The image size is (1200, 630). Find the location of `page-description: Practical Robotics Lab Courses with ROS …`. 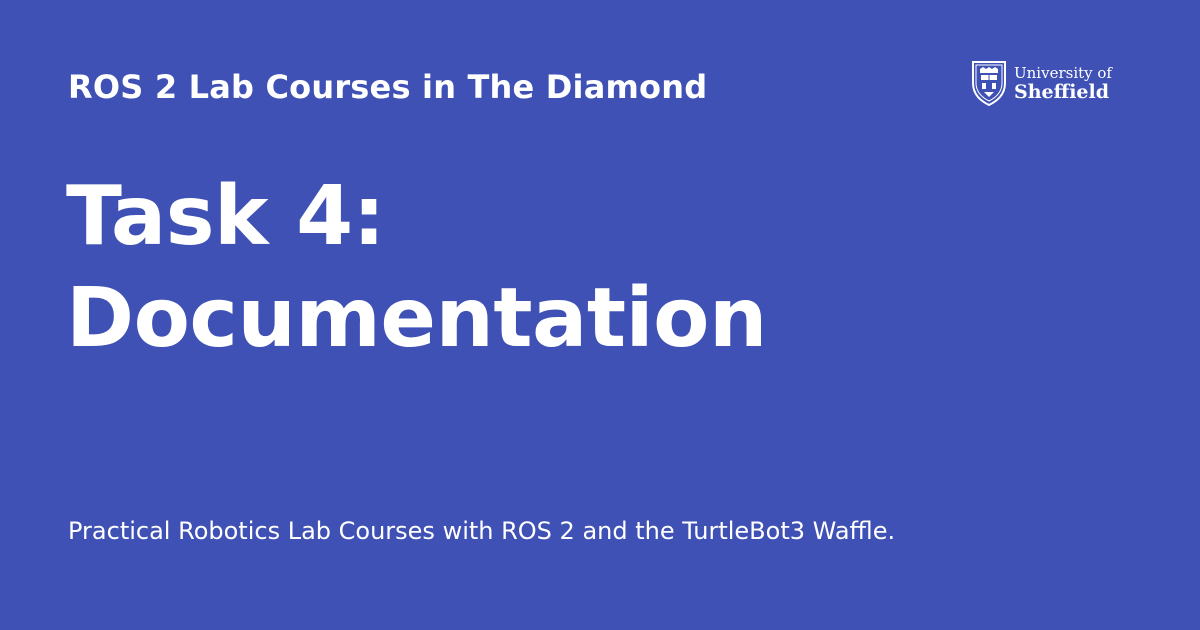

page-description: Practical Robotics Lab Courses with ROS … is located at coordinates (482, 531).